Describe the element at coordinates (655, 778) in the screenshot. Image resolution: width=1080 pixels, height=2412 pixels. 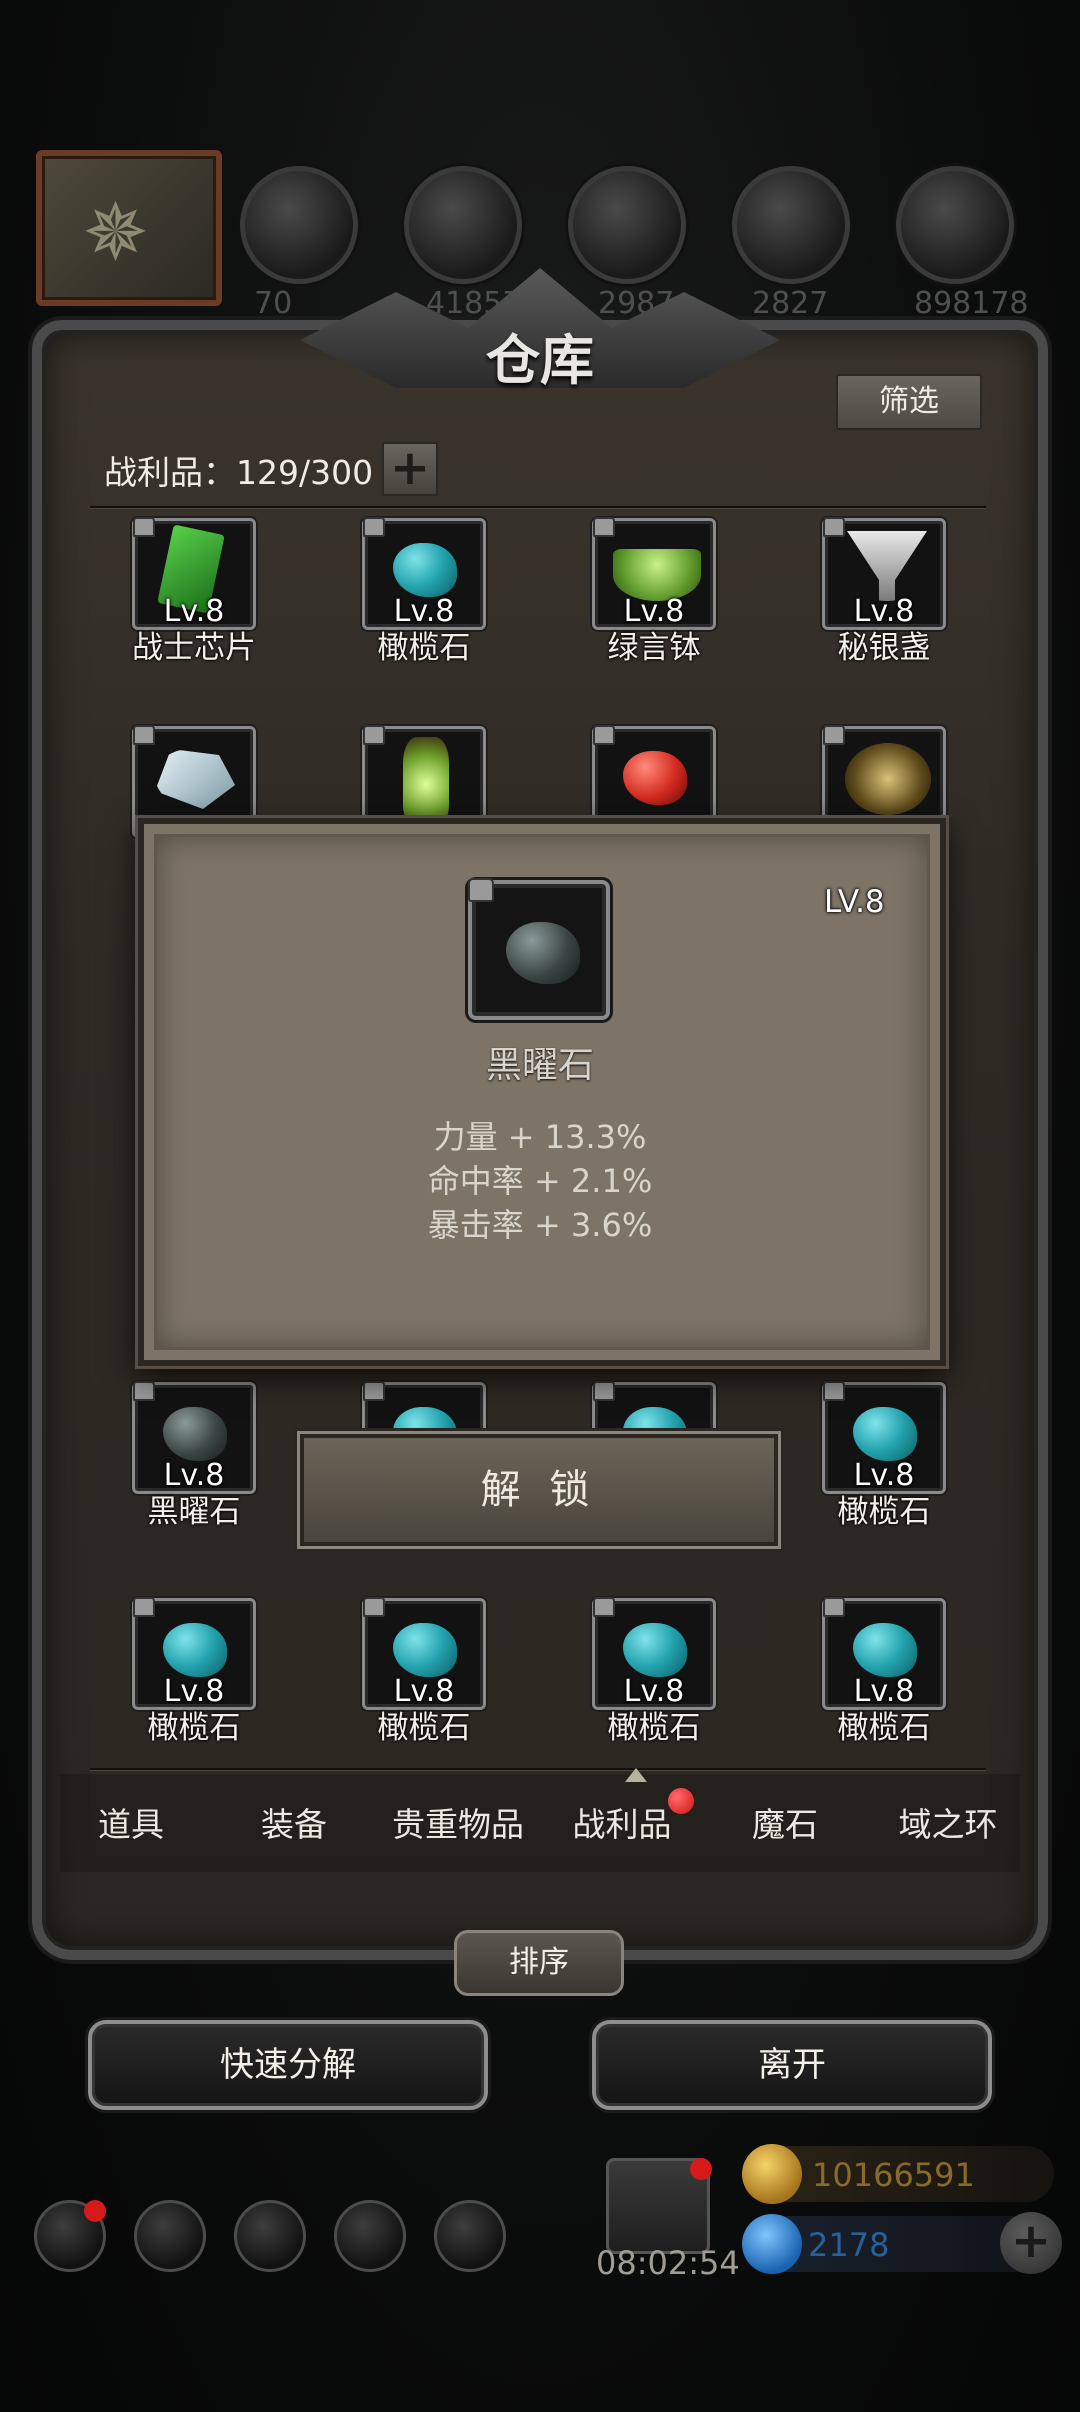
I see `red-gem-icon` at that location.